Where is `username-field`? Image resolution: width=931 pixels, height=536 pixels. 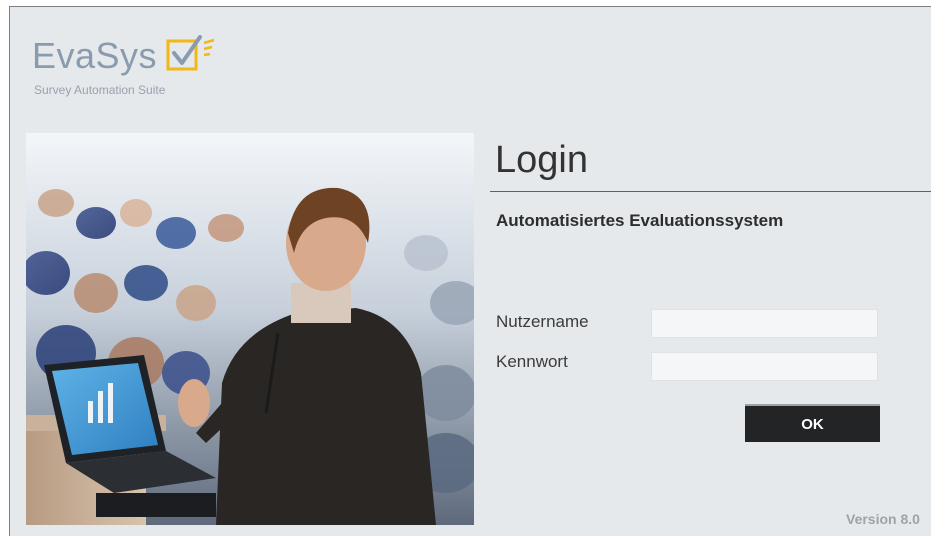
username-field is located at coordinates (764, 323).